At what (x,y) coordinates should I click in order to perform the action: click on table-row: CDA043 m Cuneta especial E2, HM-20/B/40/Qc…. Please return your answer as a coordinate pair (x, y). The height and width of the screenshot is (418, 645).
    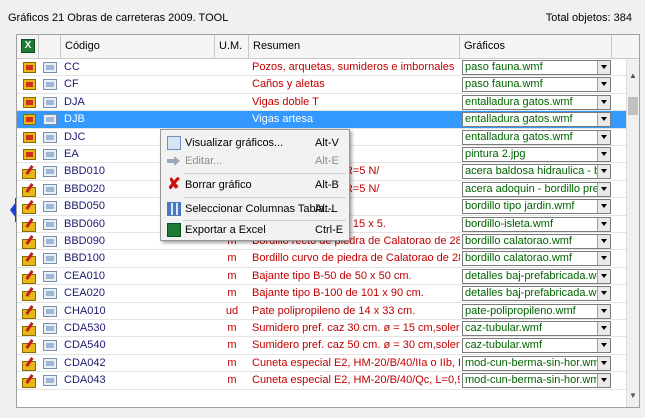
    Looking at the image, I should click on (322, 381).